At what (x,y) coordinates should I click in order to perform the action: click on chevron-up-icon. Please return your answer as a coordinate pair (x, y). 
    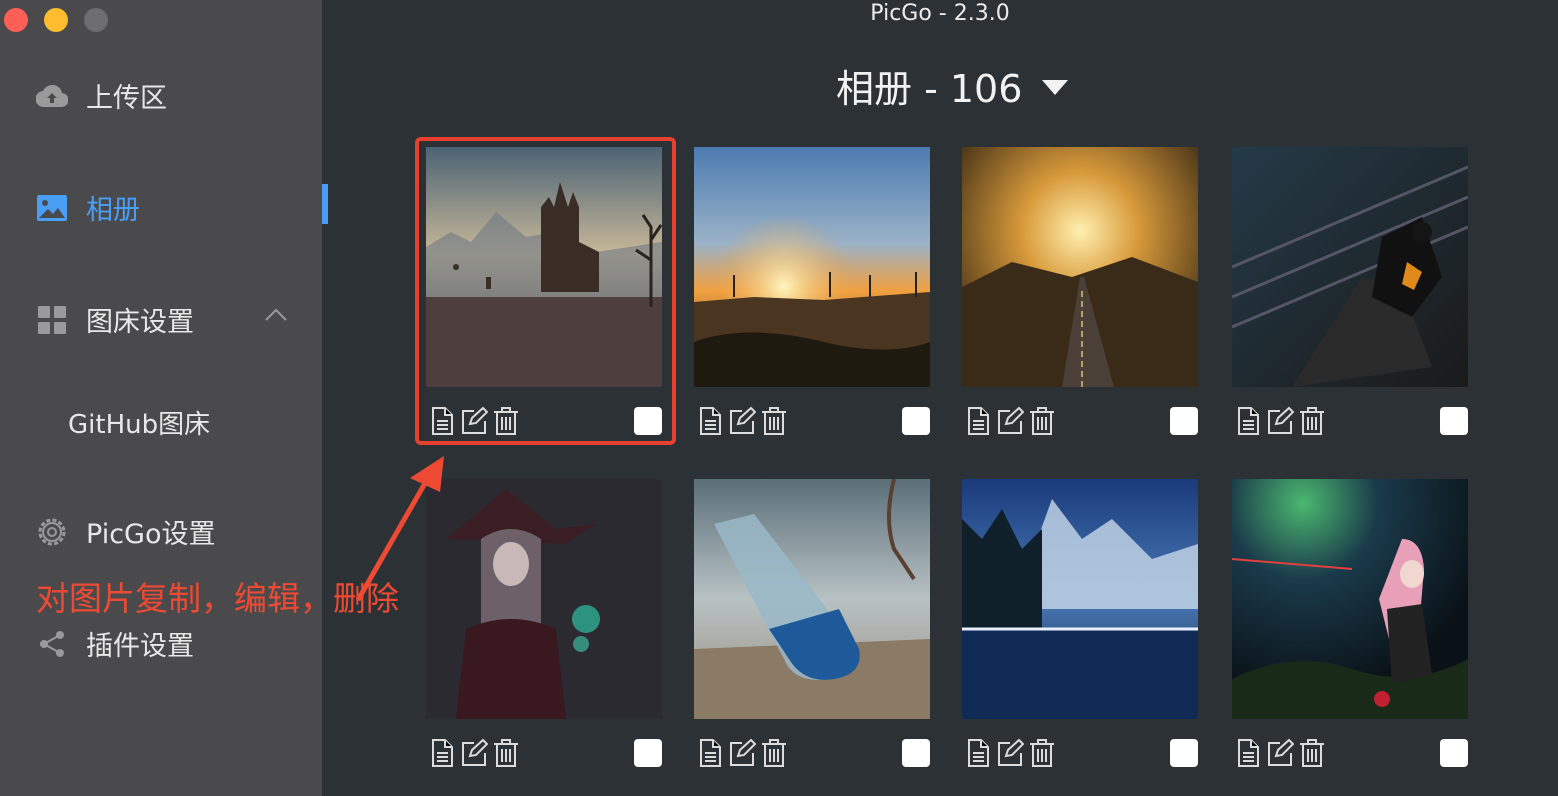
    Looking at the image, I should click on (276, 314).